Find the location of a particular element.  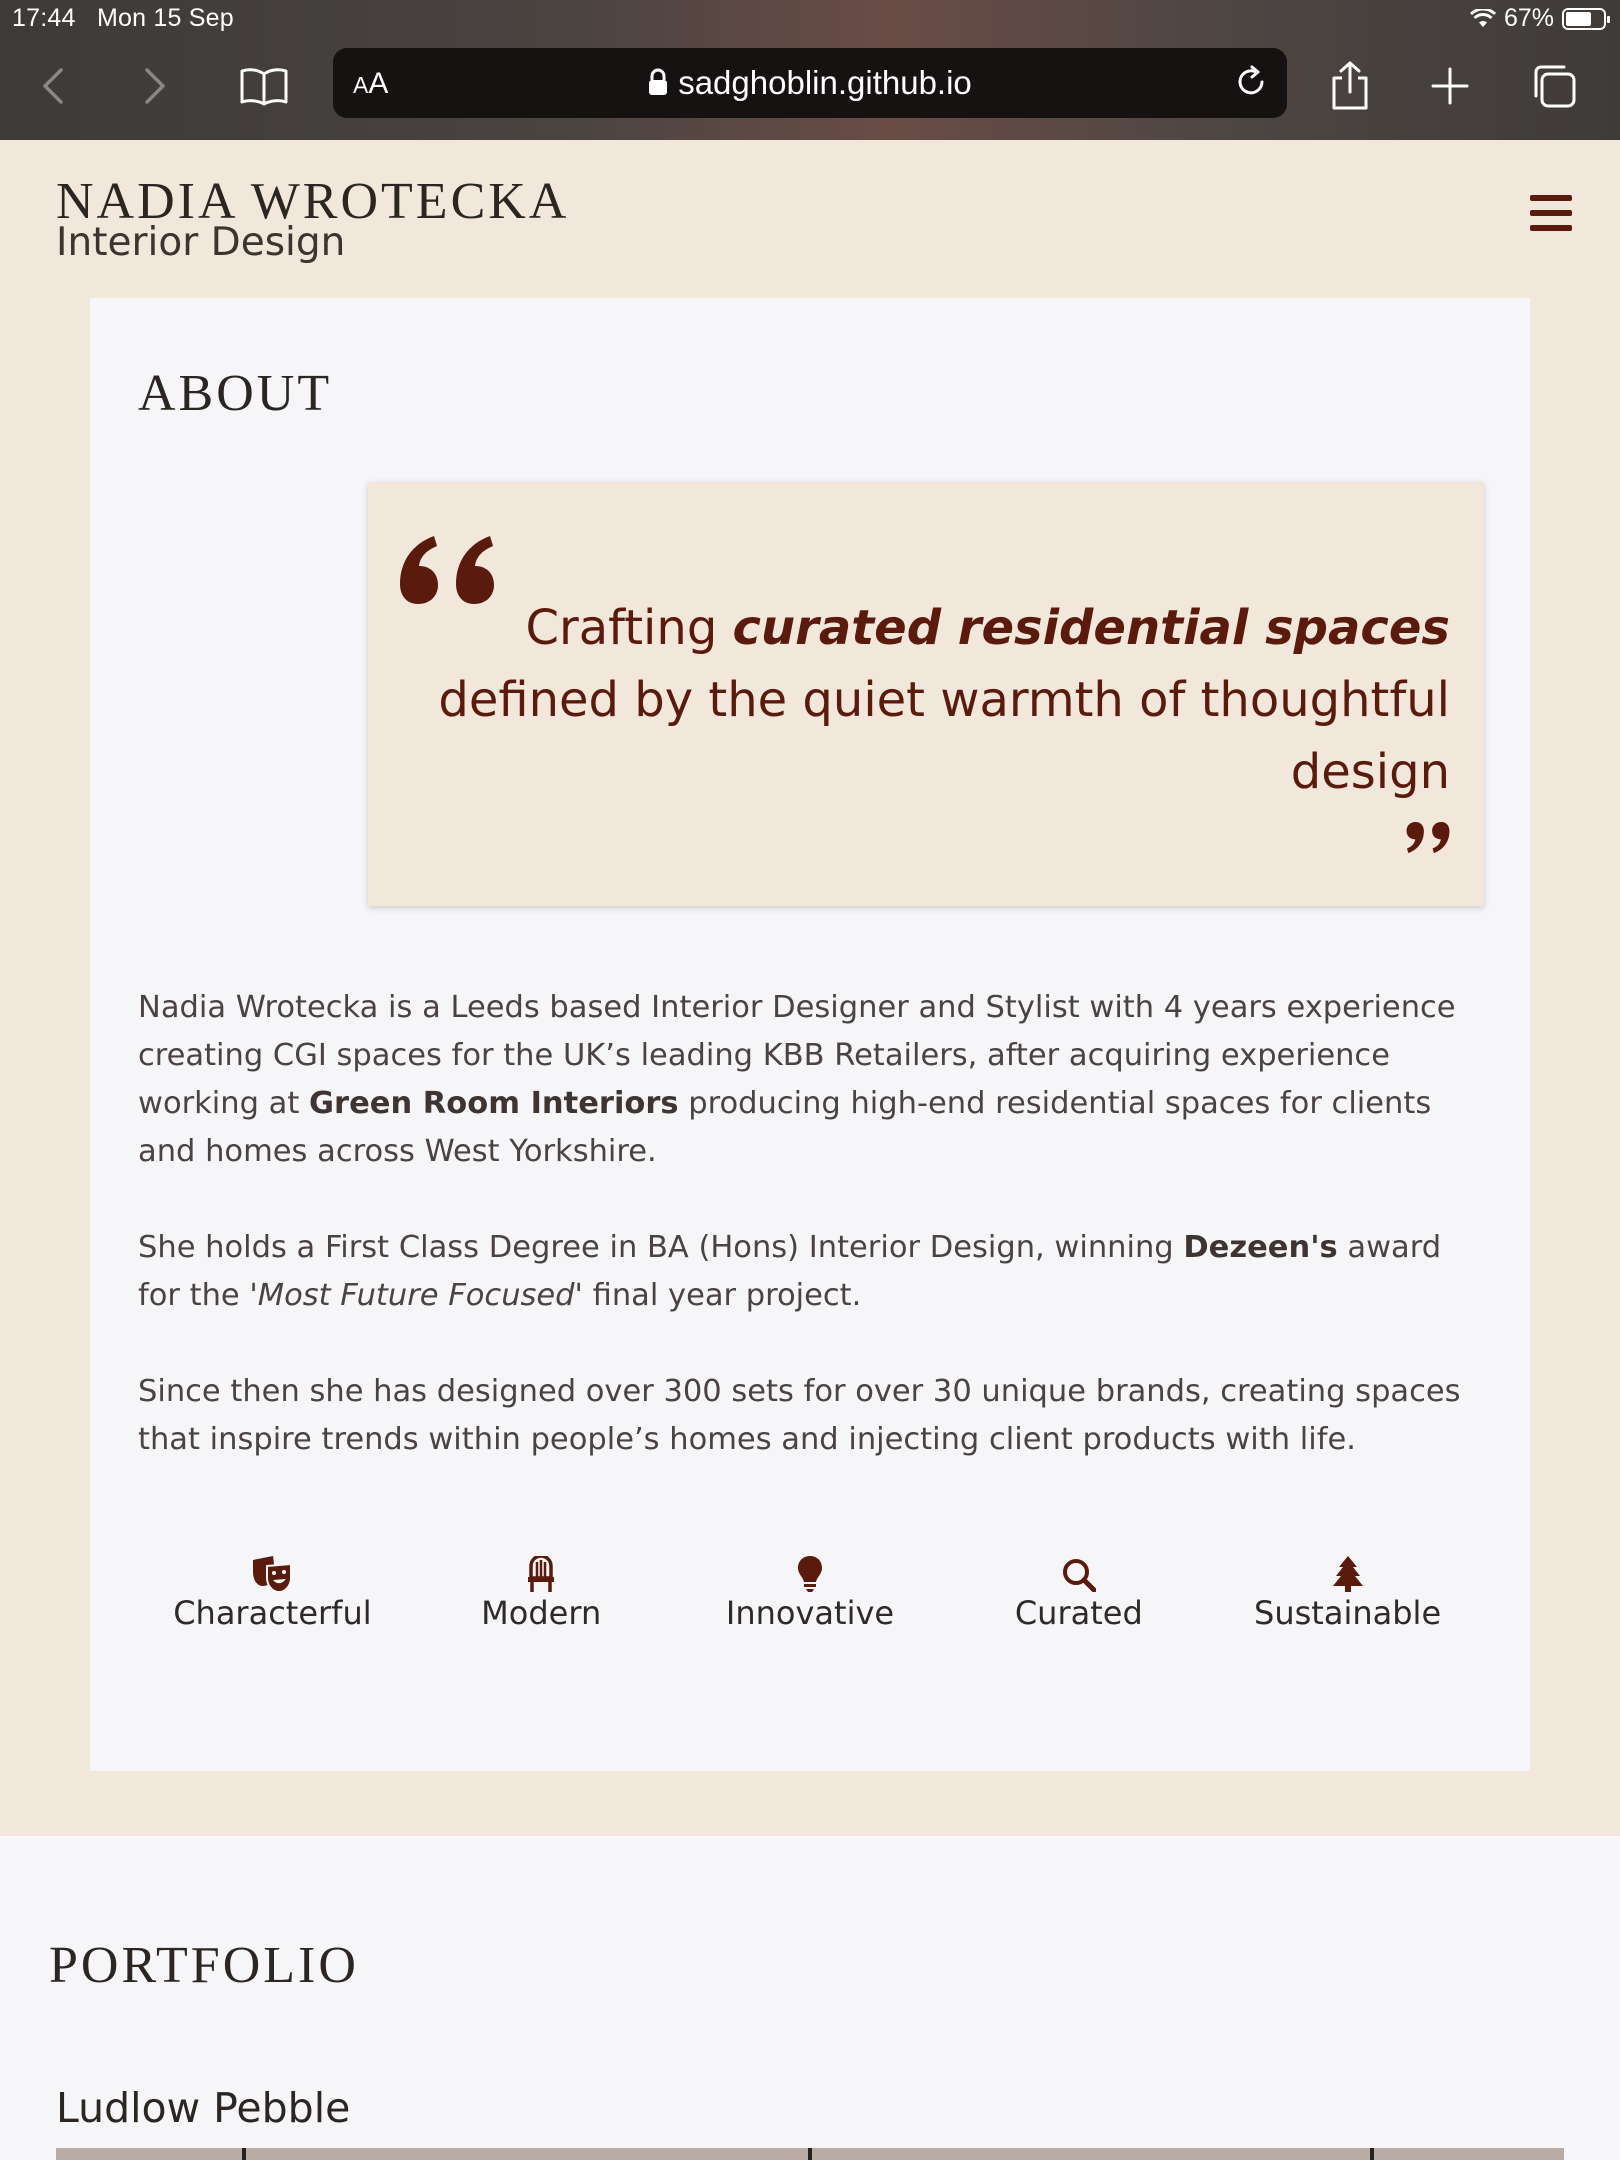

value-modern: Modern is located at coordinates (541, 1590).